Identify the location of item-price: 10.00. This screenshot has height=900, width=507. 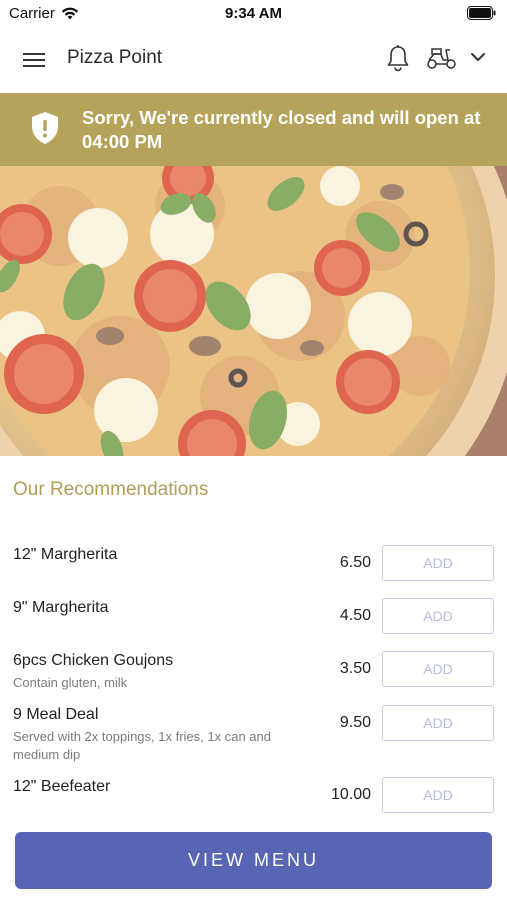
(350, 794).